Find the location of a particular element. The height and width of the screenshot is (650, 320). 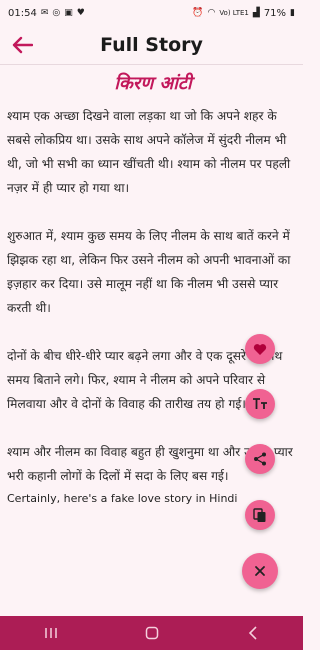

back-nav-button is located at coordinates (253, 633).